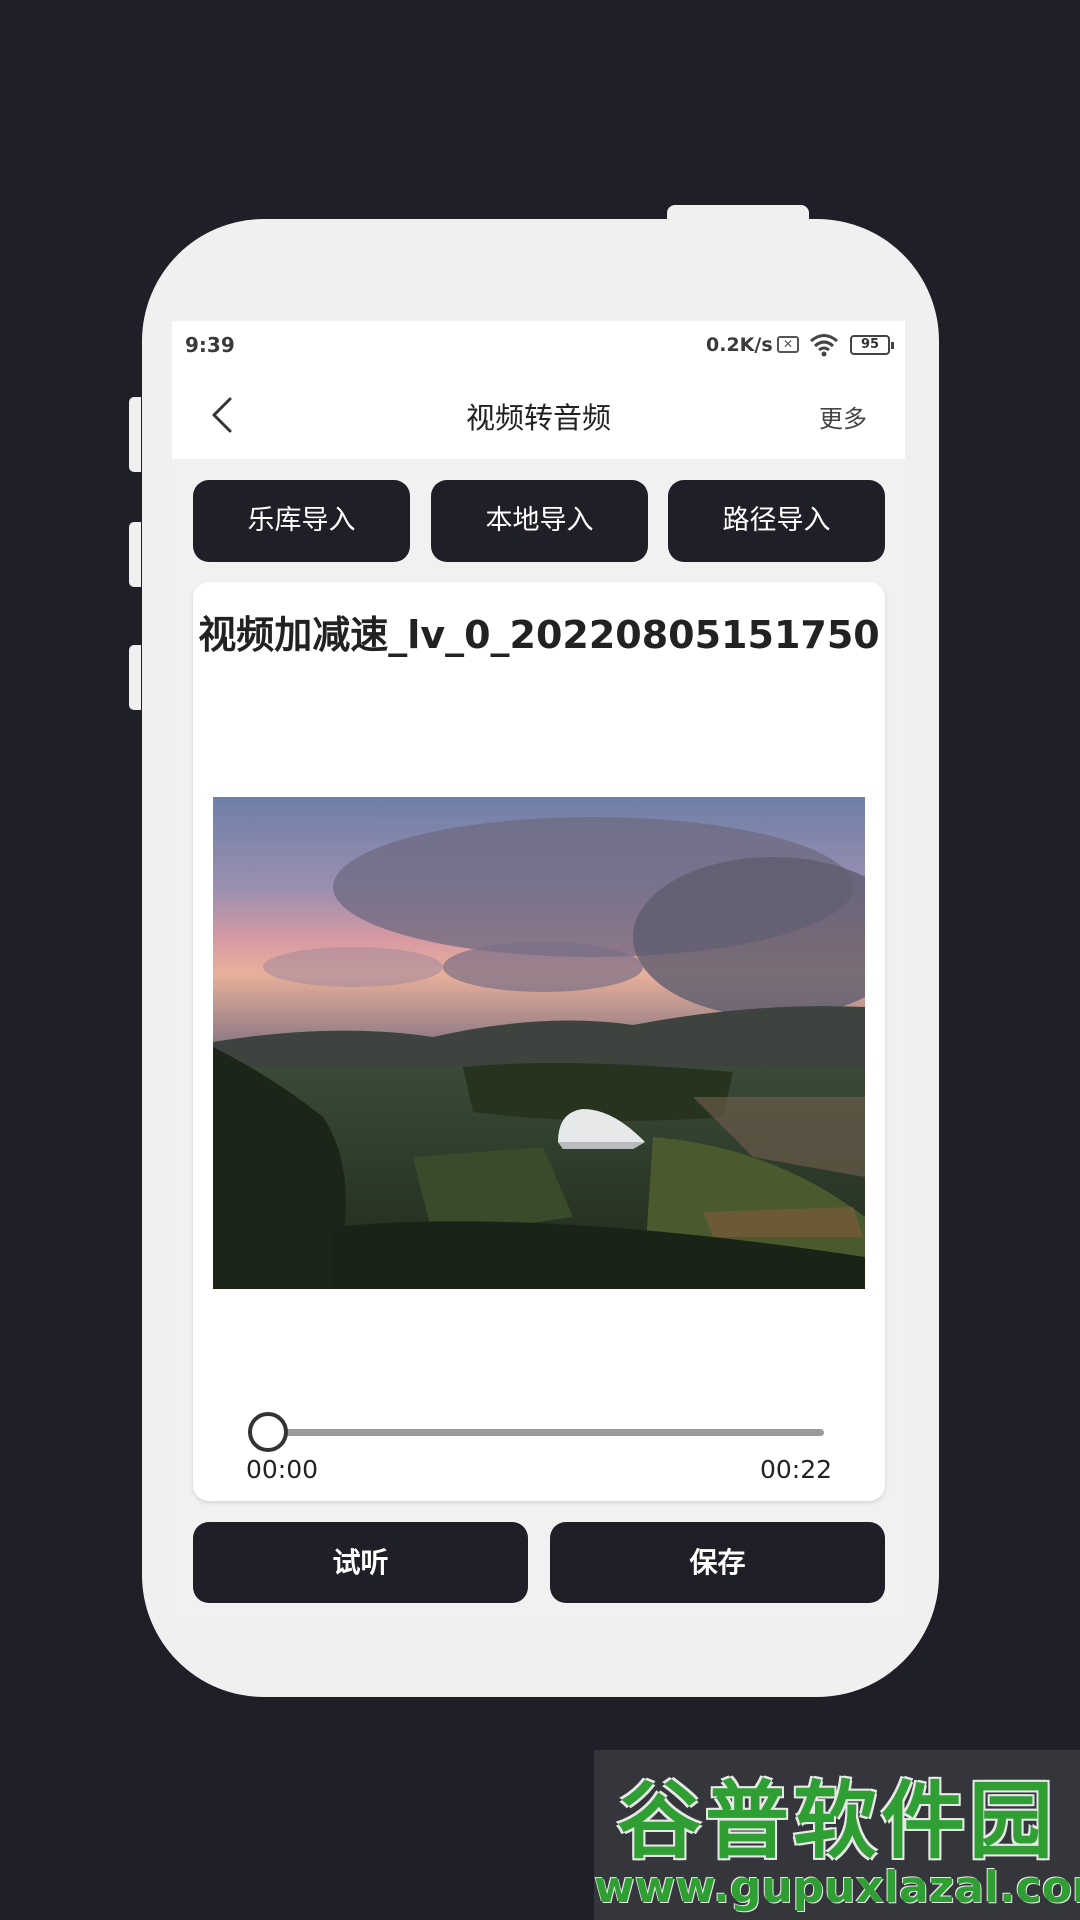  I want to click on seek-thumb, so click(268, 1432).